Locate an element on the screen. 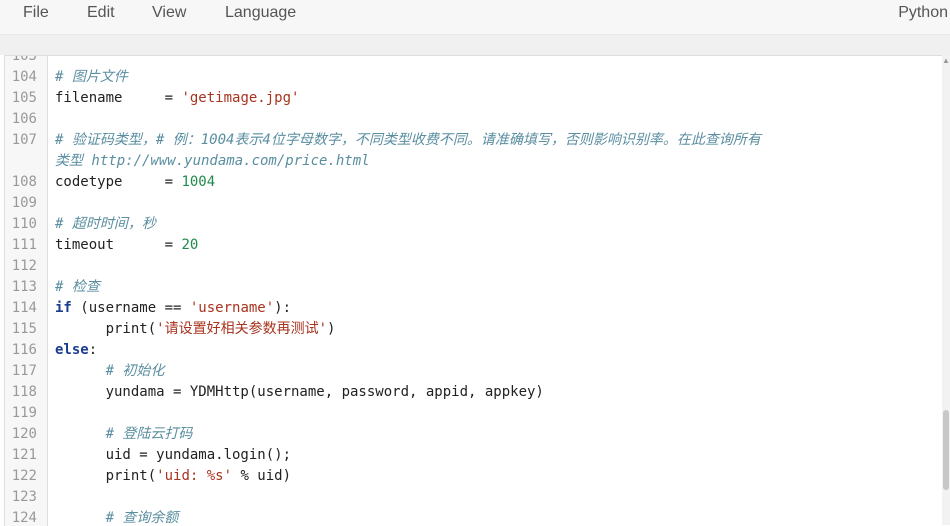 This screenshot has width=950, height=526. code-line: 112 is located at coordinates (475, 266).